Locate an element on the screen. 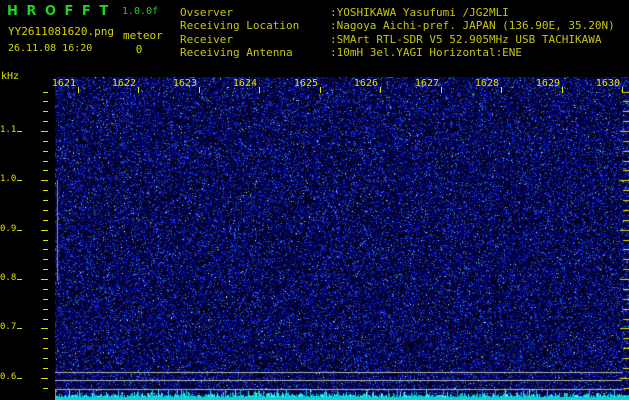 The image size is (629, 400). meteor-counter-value: 0 is located at coordinates (139, 49).